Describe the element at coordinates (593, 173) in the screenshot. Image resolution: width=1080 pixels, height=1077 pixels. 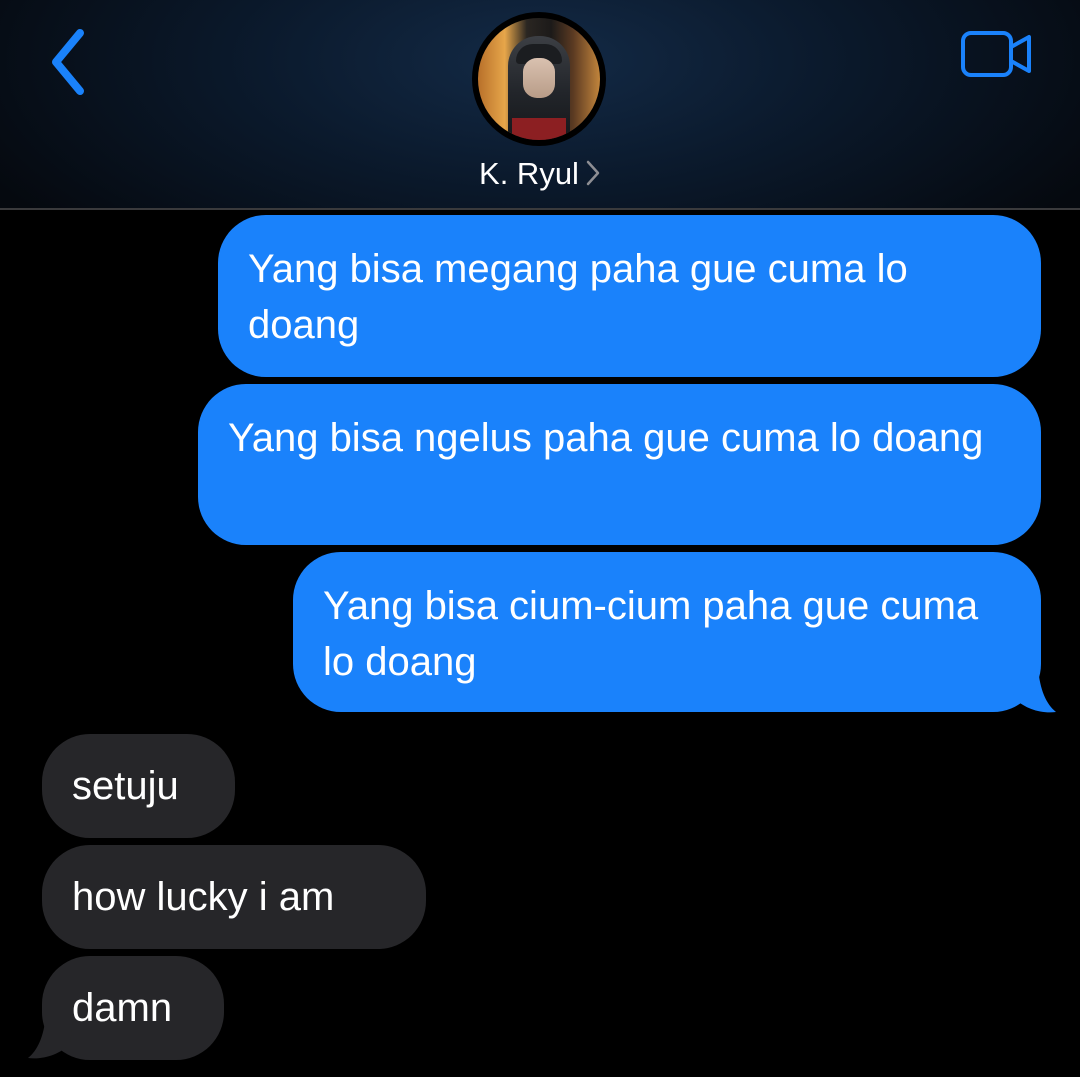
I see `chevron-right-icon` at that location.